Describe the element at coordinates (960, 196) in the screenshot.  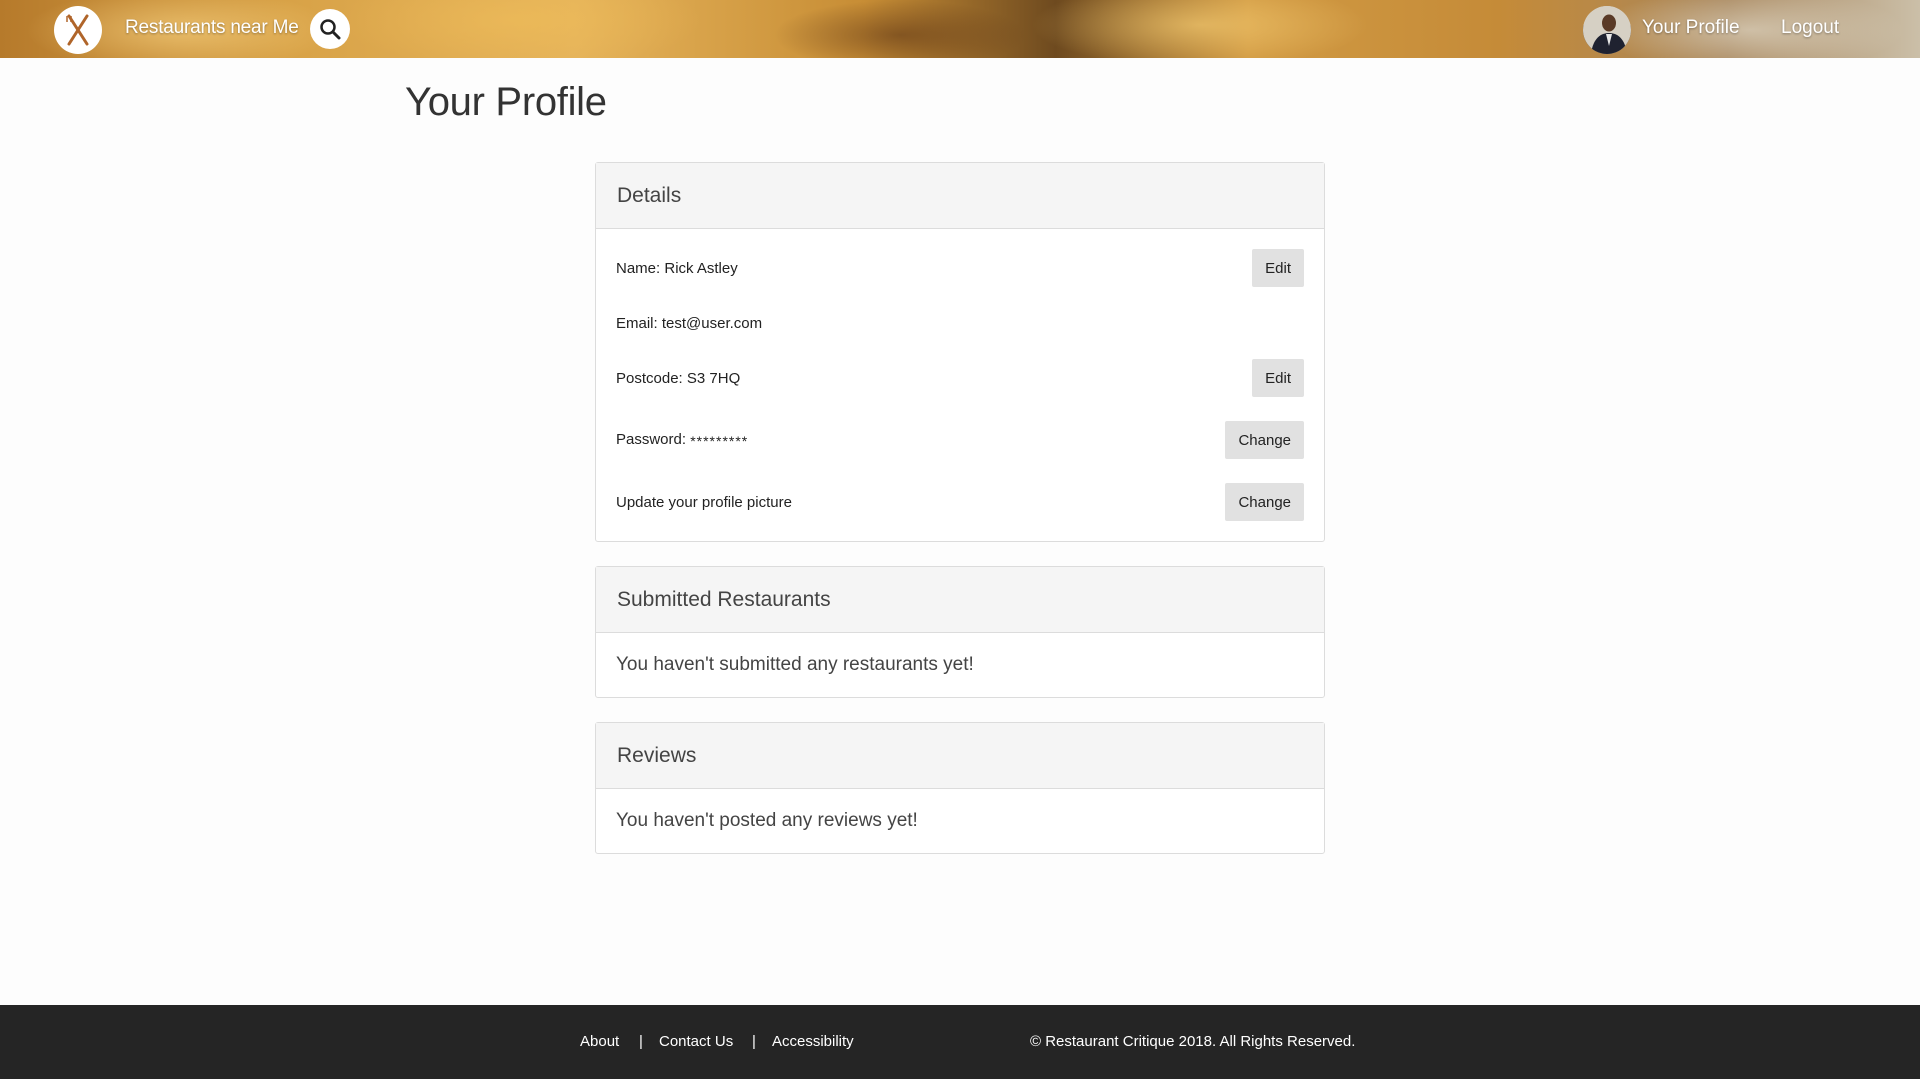
I see `details-heading: Details` at that location.